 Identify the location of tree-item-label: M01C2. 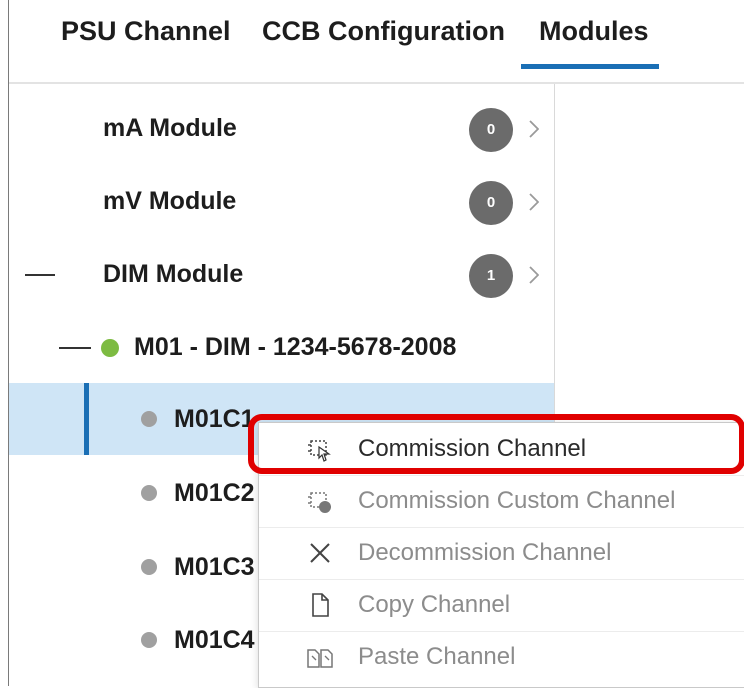
(214, 493).